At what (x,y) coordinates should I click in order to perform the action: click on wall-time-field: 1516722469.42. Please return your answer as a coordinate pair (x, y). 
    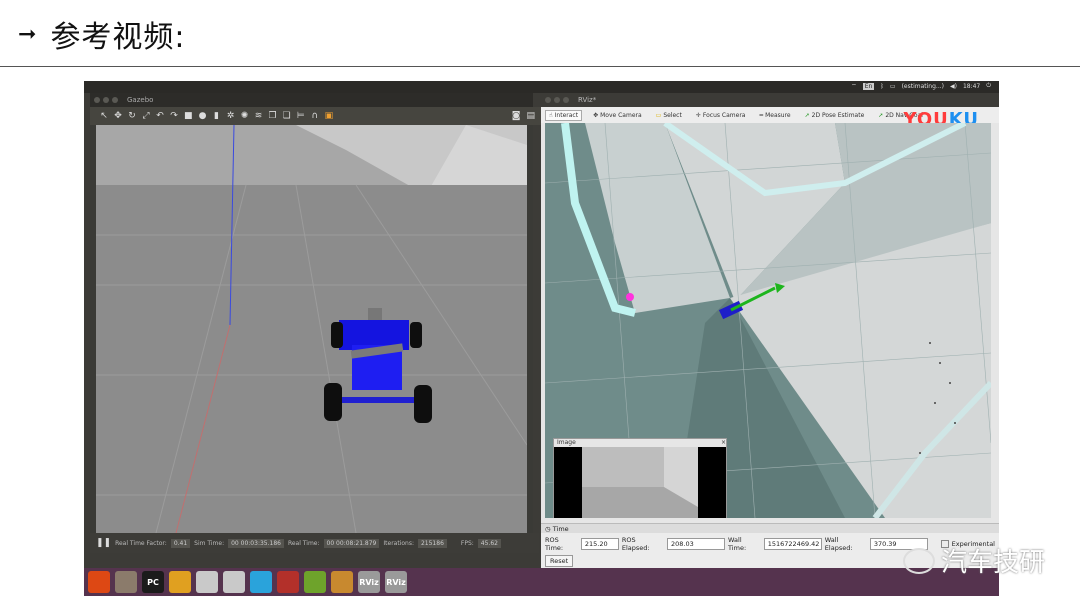
    Looking at the image, I should click on (792, 544).